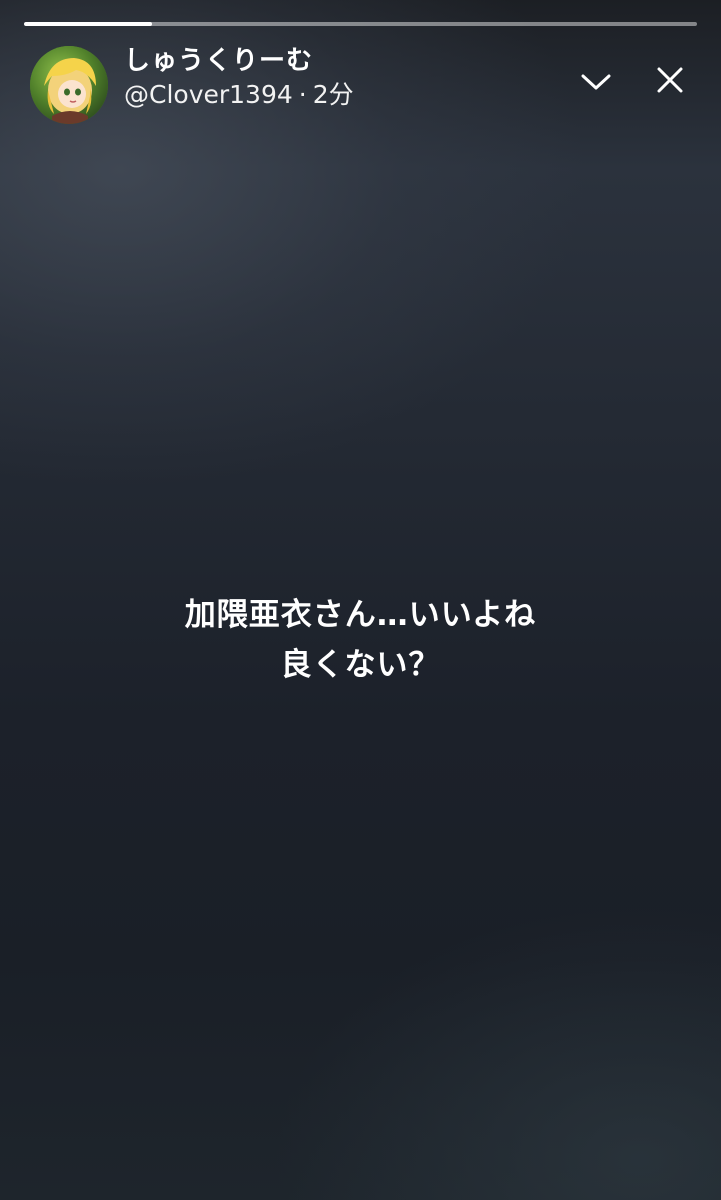 The width and height of the screenshot is (721, 1200). Describe the element at coordinates (88, 24) in the screenshot. I see `story-progress-fill` at that location.